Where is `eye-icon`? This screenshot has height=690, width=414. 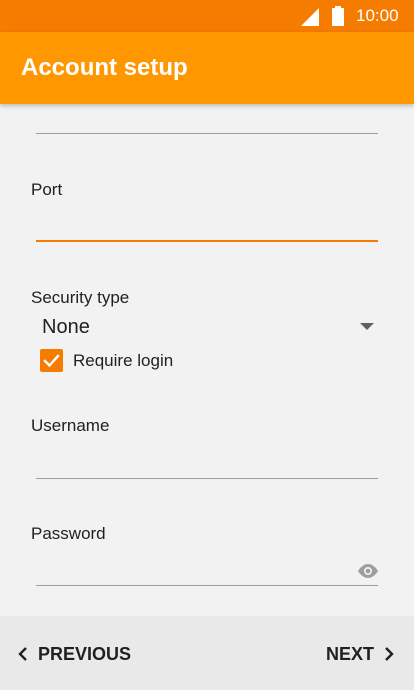 eye-icon is located at coordinates (368, 571).